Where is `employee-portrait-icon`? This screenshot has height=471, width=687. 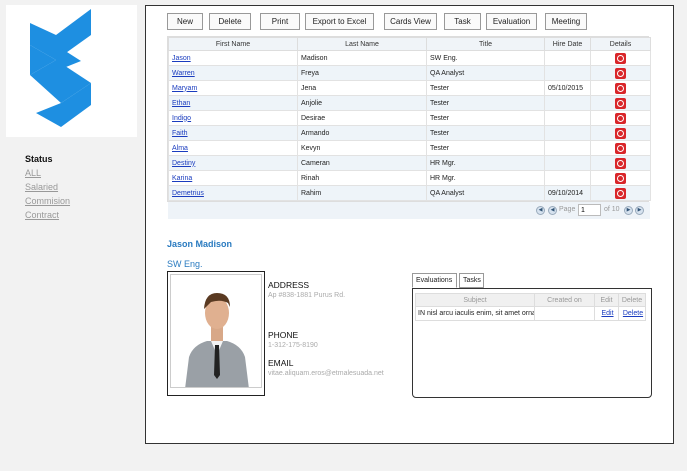
employee-portrait-icon is located at coordinates (216, 331).